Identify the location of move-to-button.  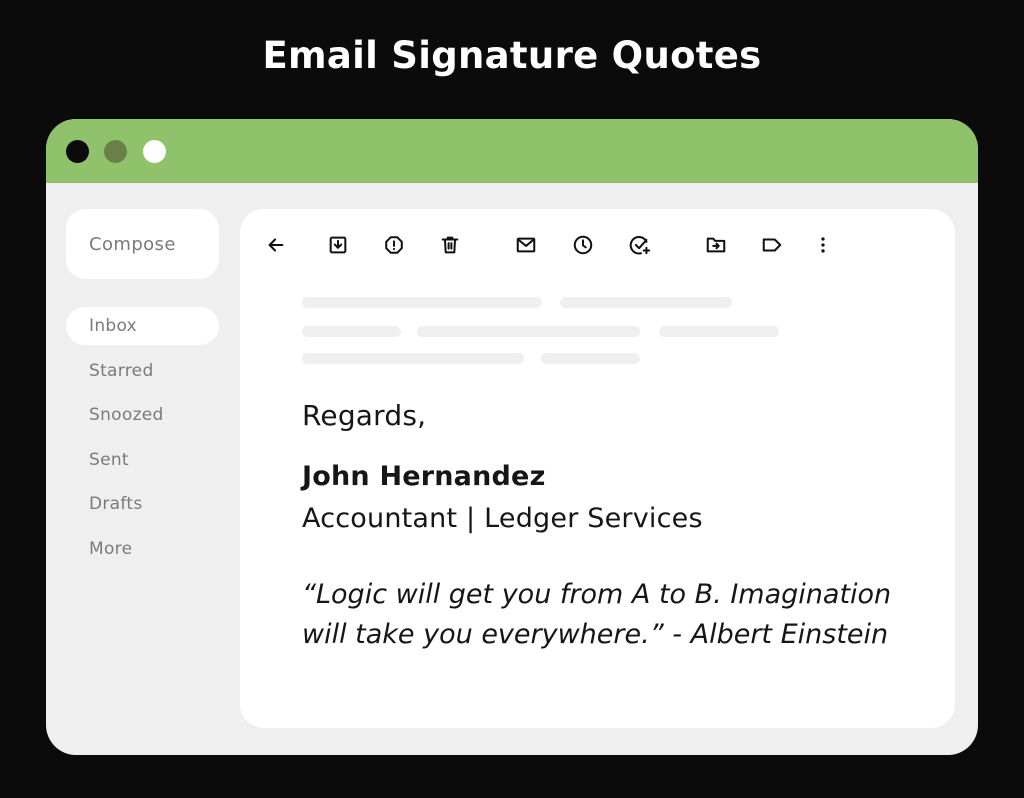
(716, 245).